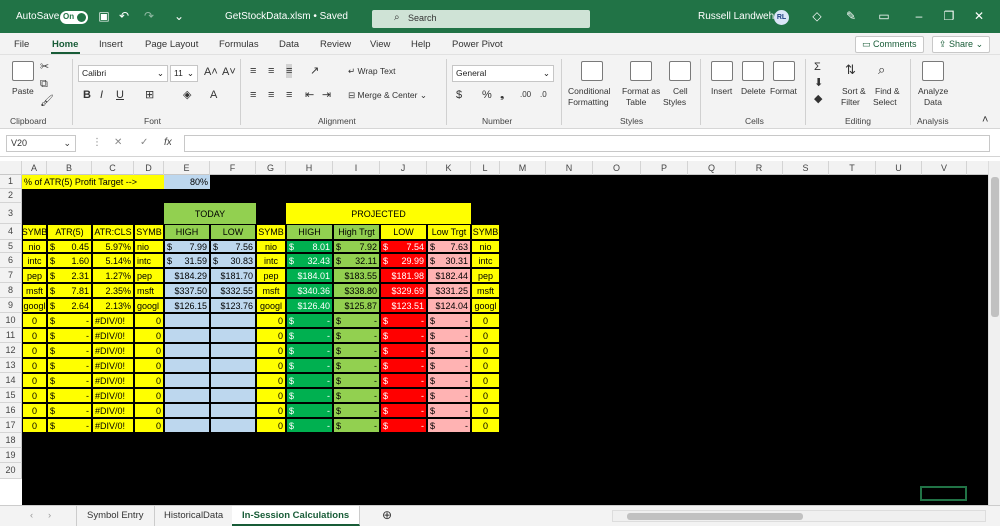  Describe the element at coordinates (87, 95) in the screenshot. I see `bold-icon: B` at that location.